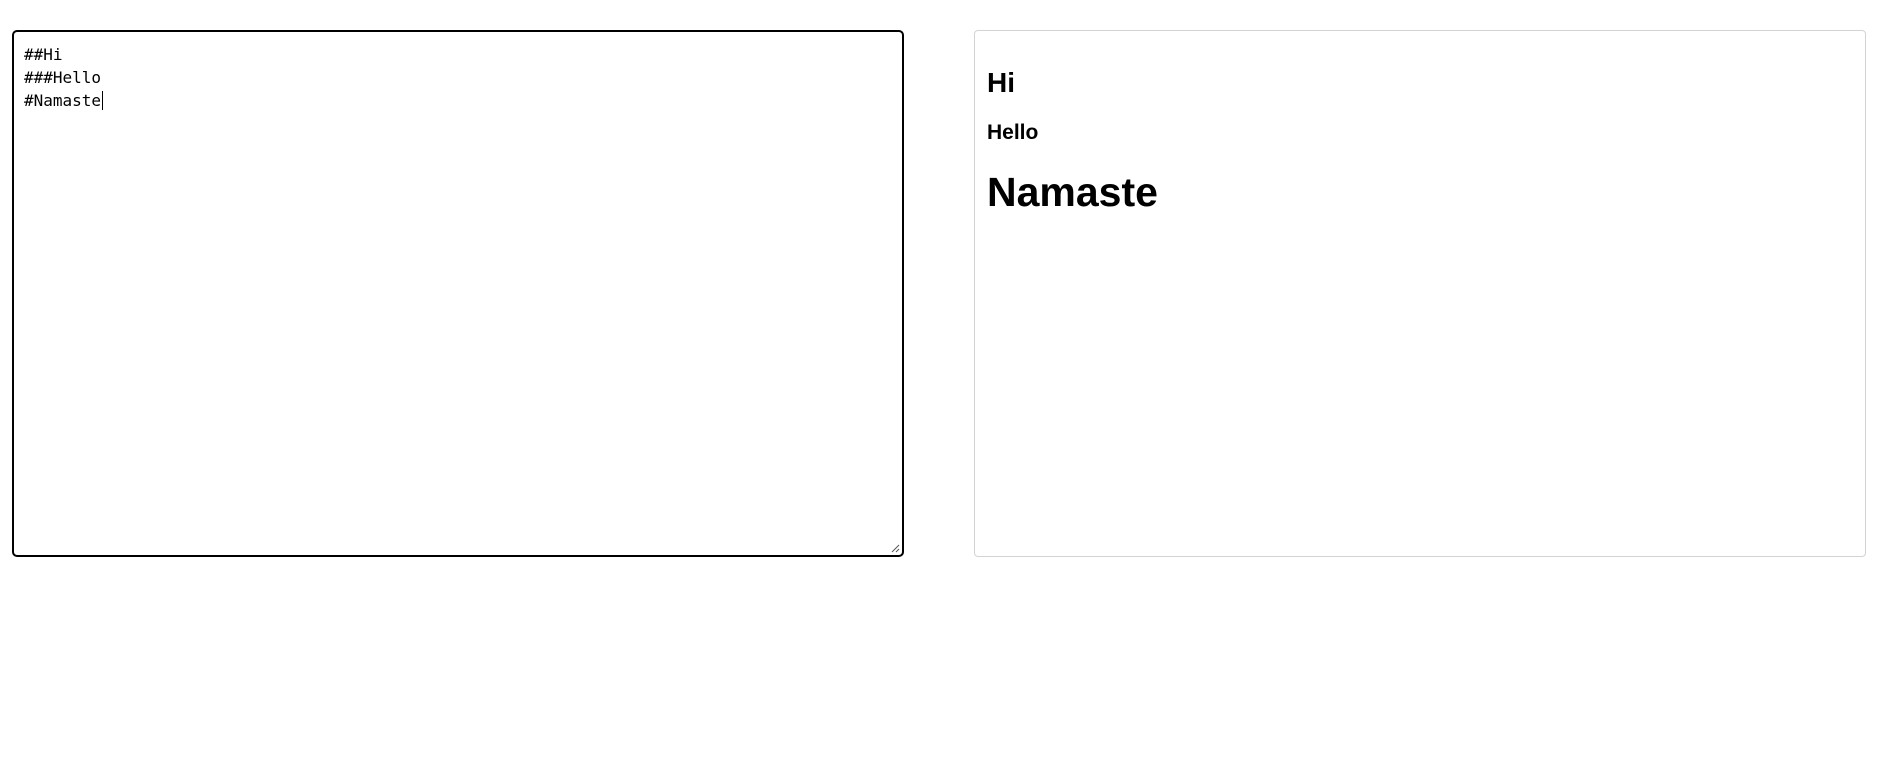 This screenshot has width=1891, height=775. I want to click on preview-heading-h1: Namaste, so click(1072, 192).